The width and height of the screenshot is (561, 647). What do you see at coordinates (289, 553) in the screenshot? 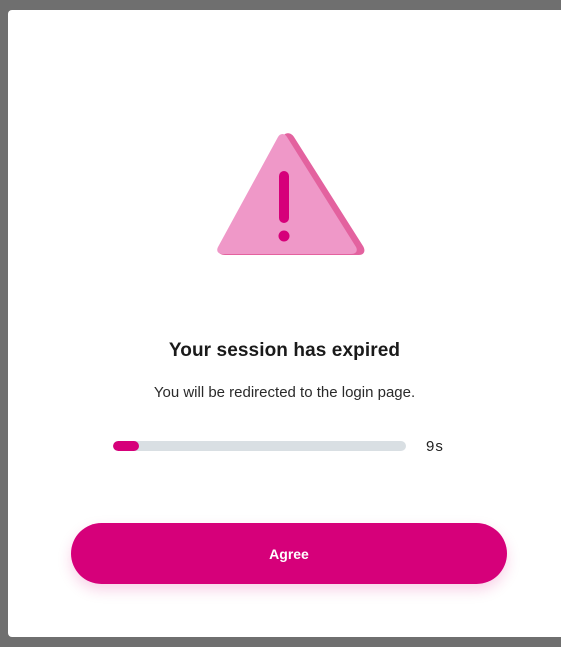
I see `agree-button: Agree` at bounding box center [289, 553].